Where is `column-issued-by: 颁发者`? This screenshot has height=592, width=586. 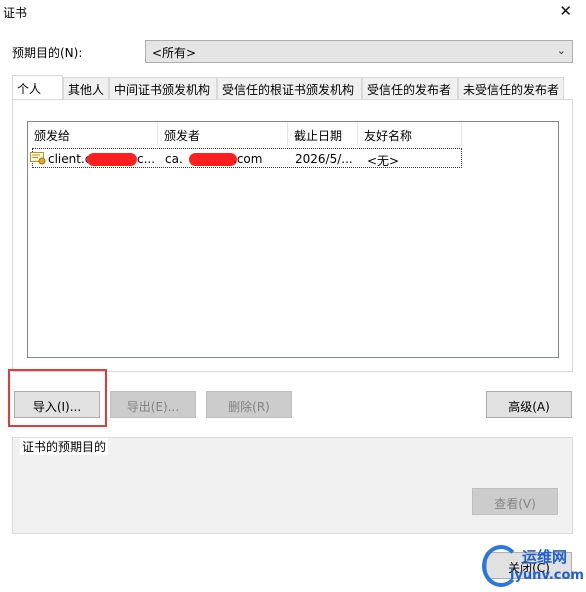 column-issued-by: 颁发者 is located at coordinates (223, 134).